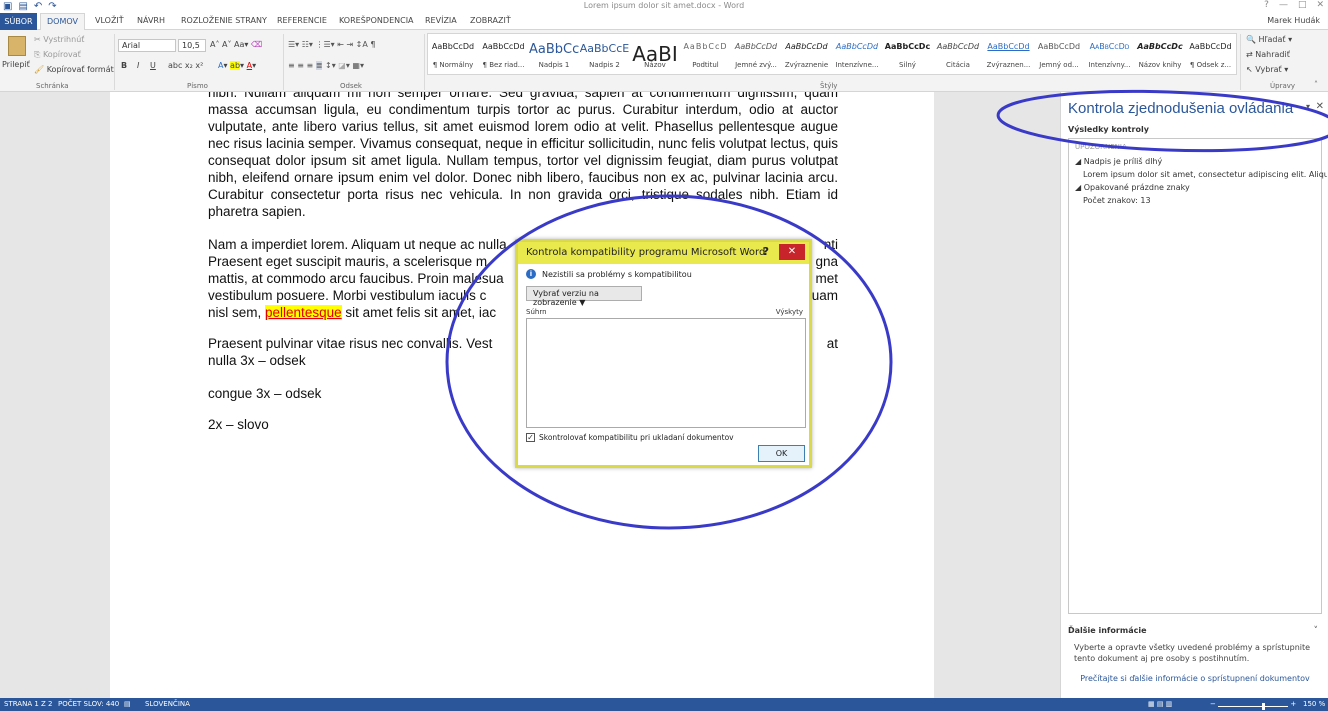 The width and height of the screenshot is (1328, 711). I want to click on dialog-help-icon: ?, so click(766, 251).